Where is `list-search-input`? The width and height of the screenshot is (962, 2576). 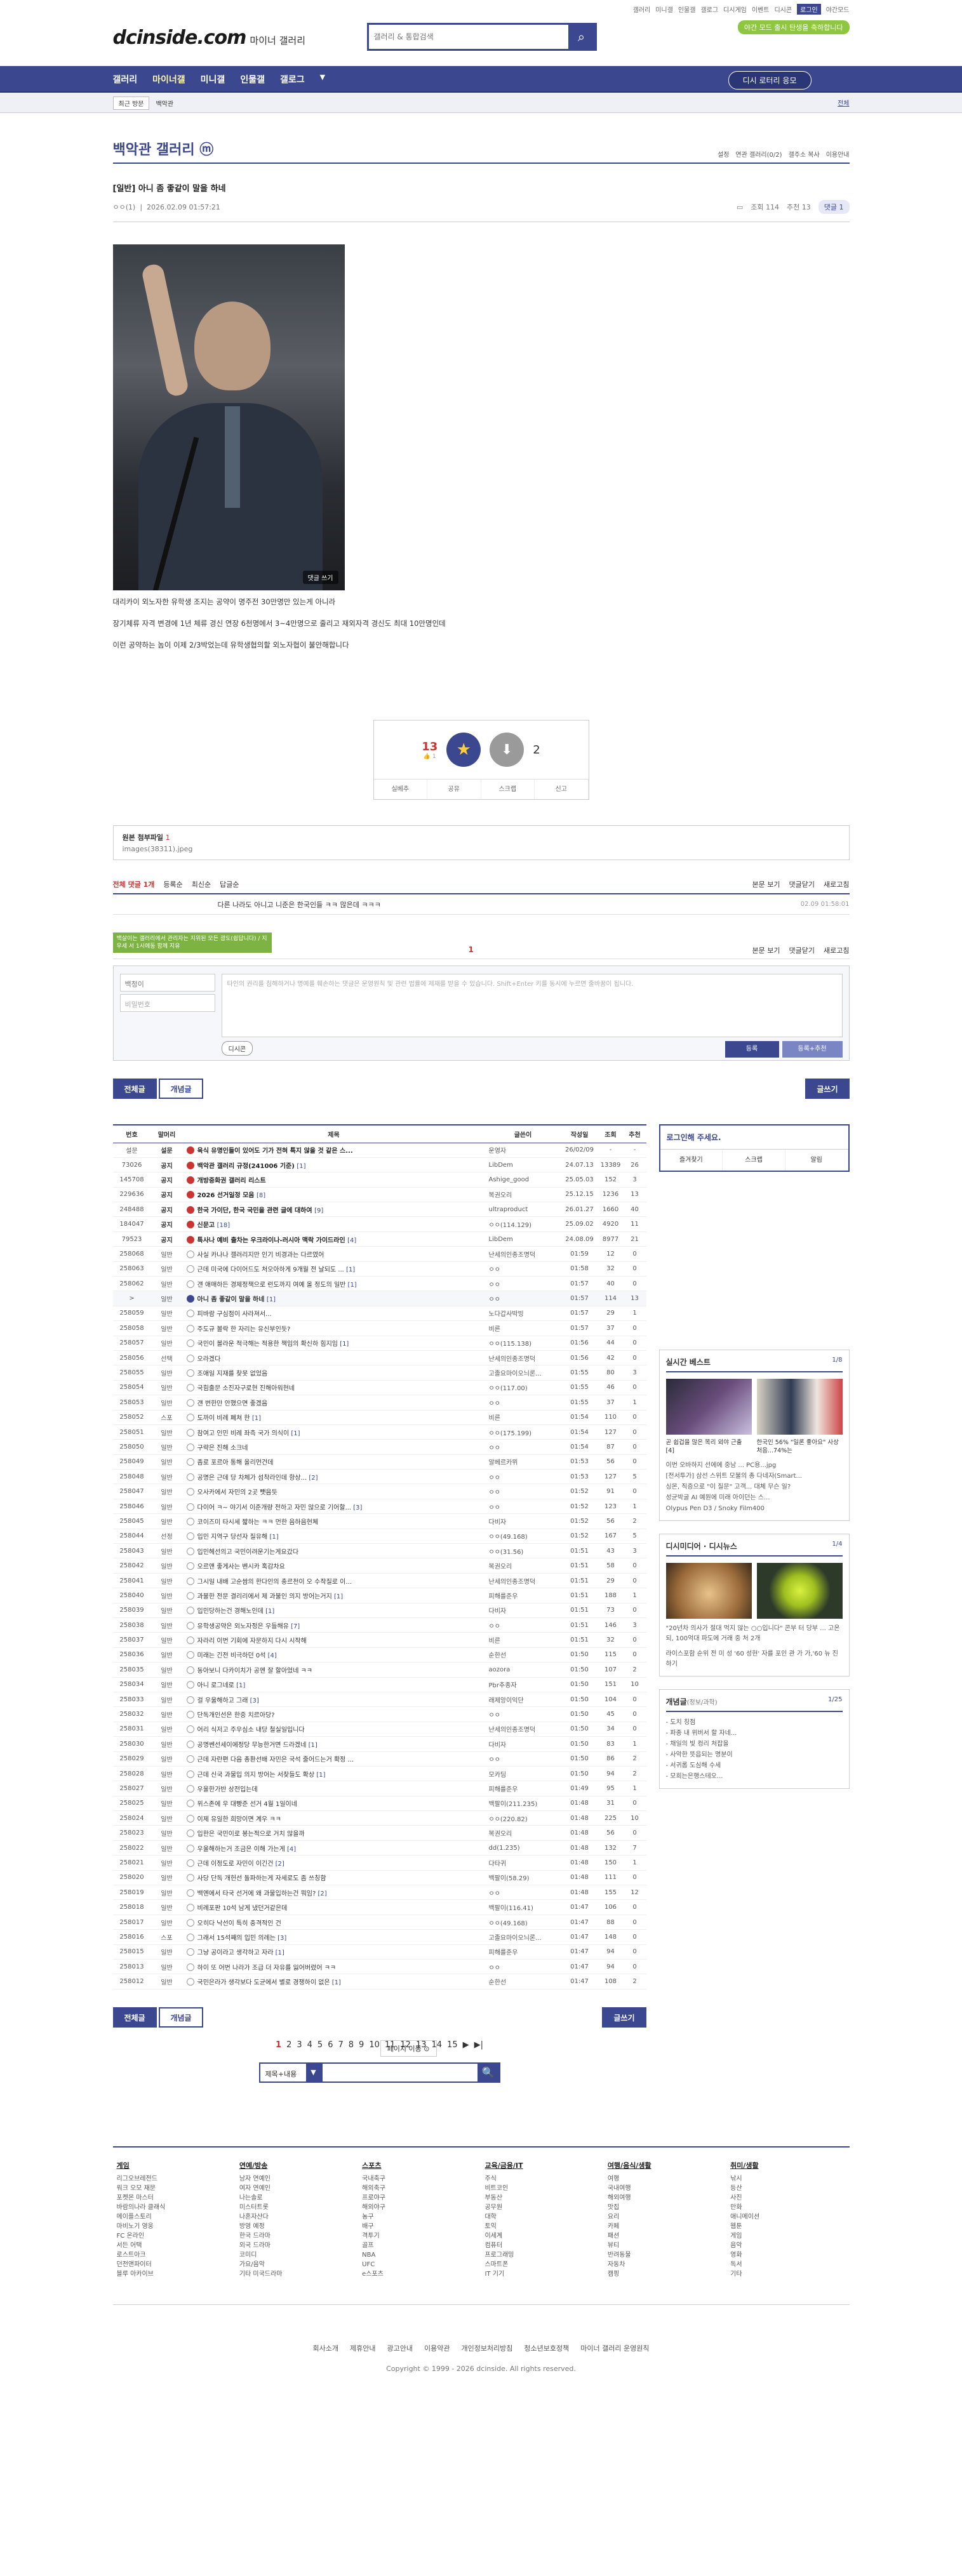 list-search-input is located at coordinates (401, 2072).